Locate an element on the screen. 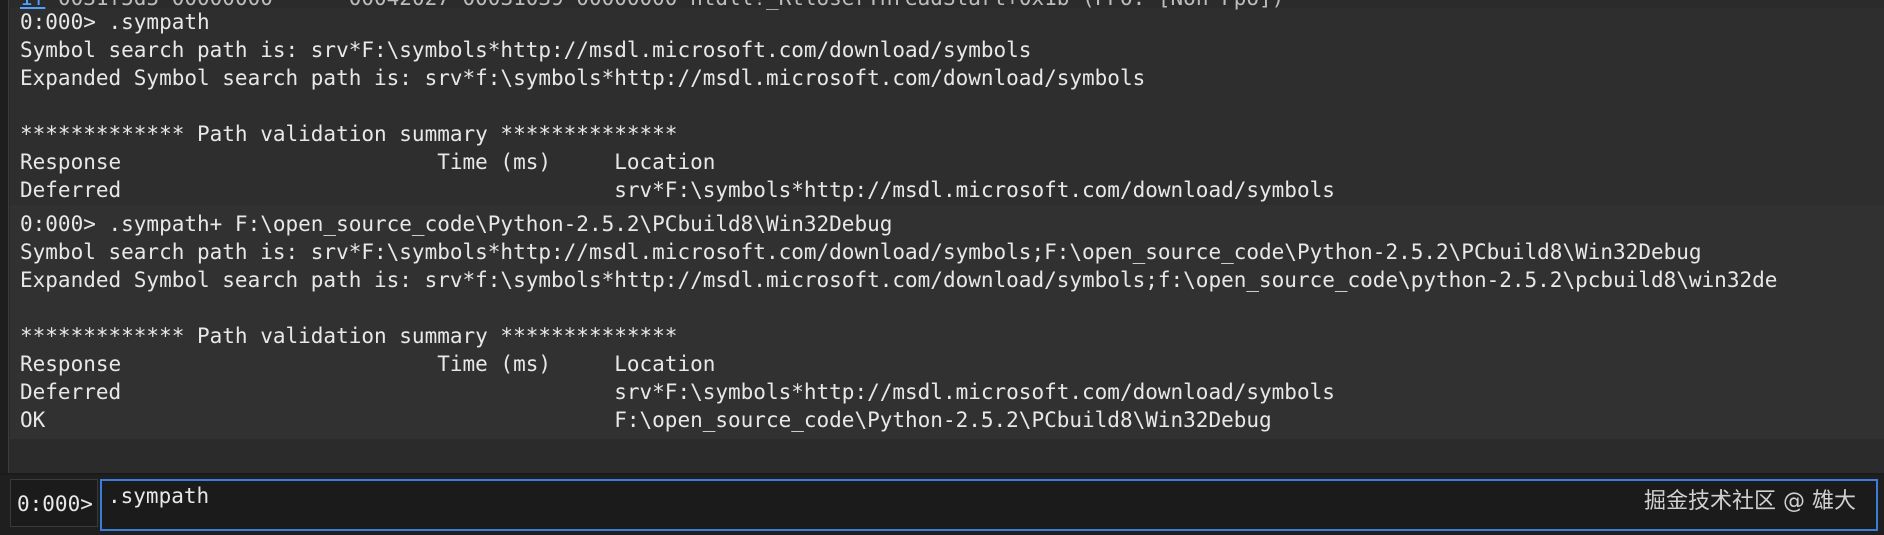 This screenshot has width=1884, height=535. output-line: 0:000> .sympath is located at coordinates (115, 22).